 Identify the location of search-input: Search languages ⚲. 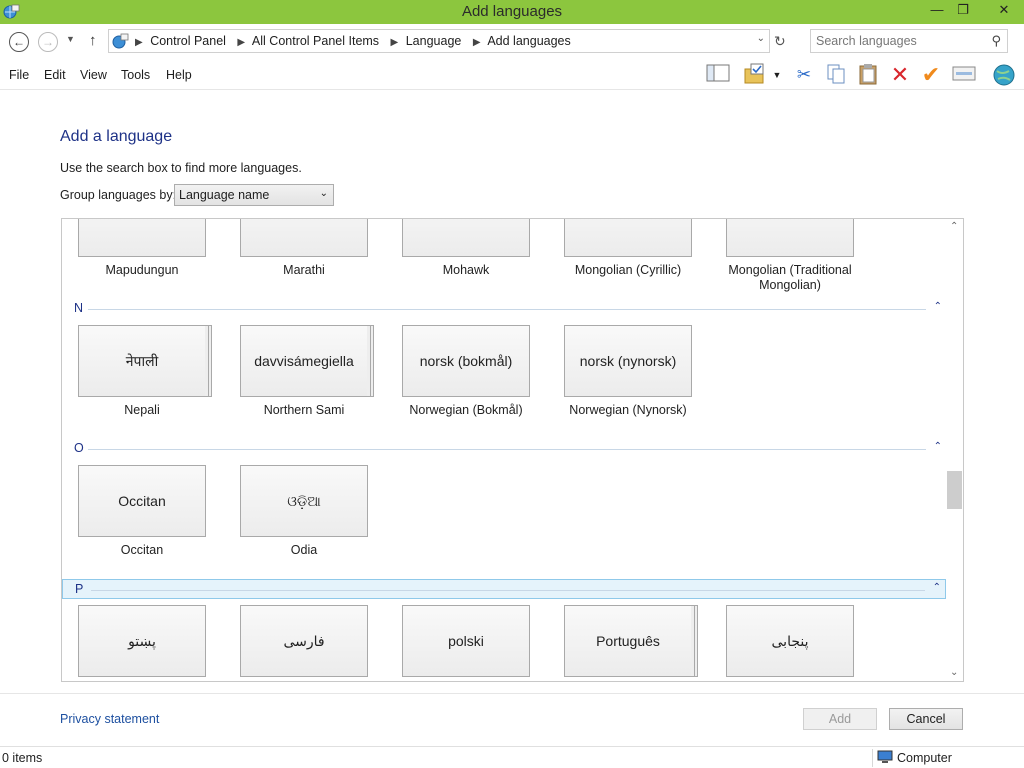
(909, 41).